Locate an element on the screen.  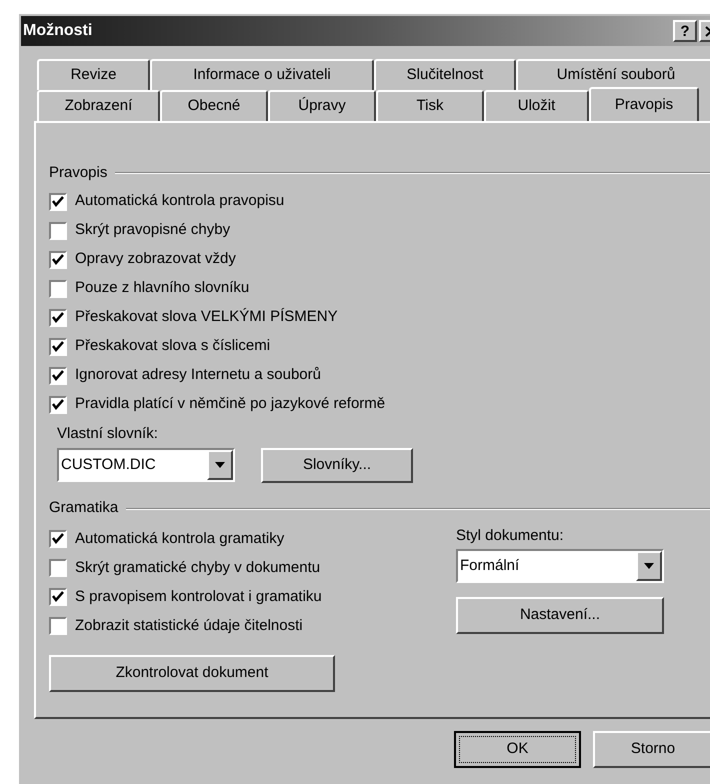
tab: Revize is located at coordinates (93, 74).